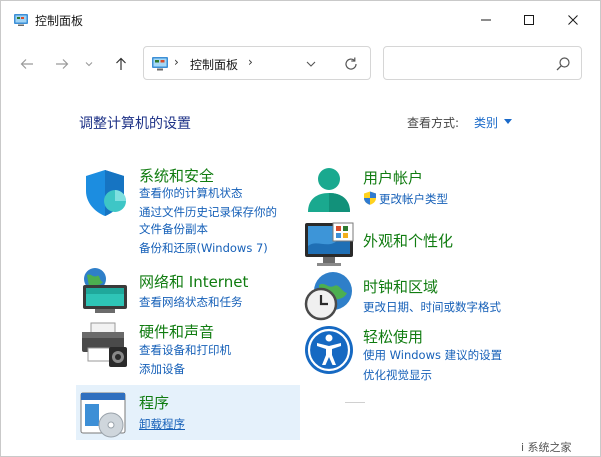 The width and height of the screenshot is (601, 457). I want to click on maximize-icon, so click(529, 20).